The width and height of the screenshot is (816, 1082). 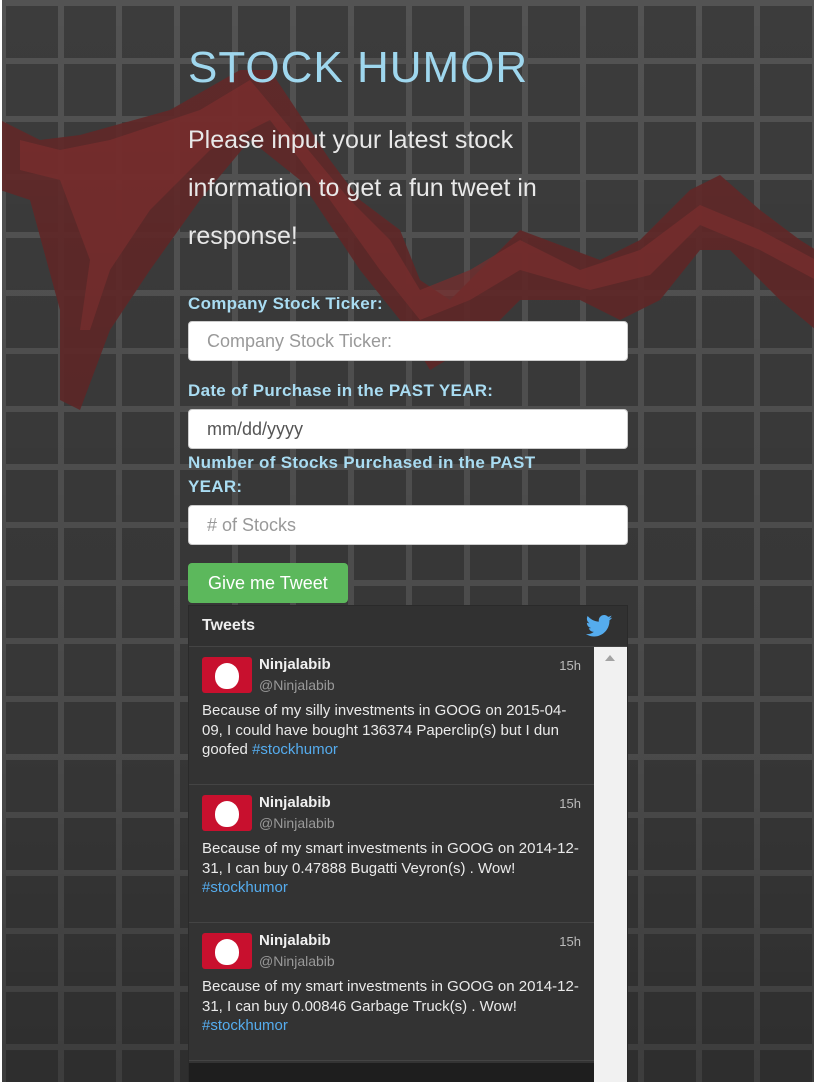 What do you see at coordinates (610, 658) in the screenshot?
I see `scroll-up-arrow-icon` at bounding box center [610, 658].